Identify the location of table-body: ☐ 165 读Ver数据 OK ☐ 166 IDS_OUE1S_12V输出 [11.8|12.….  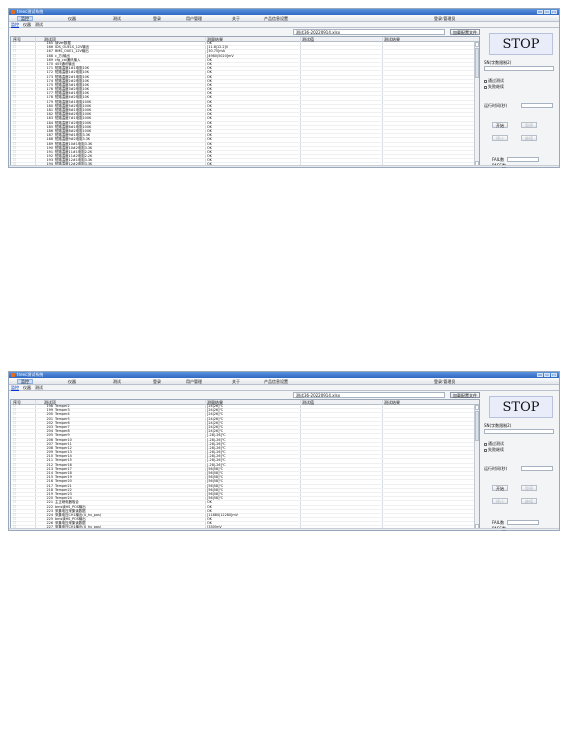
(242, 103).